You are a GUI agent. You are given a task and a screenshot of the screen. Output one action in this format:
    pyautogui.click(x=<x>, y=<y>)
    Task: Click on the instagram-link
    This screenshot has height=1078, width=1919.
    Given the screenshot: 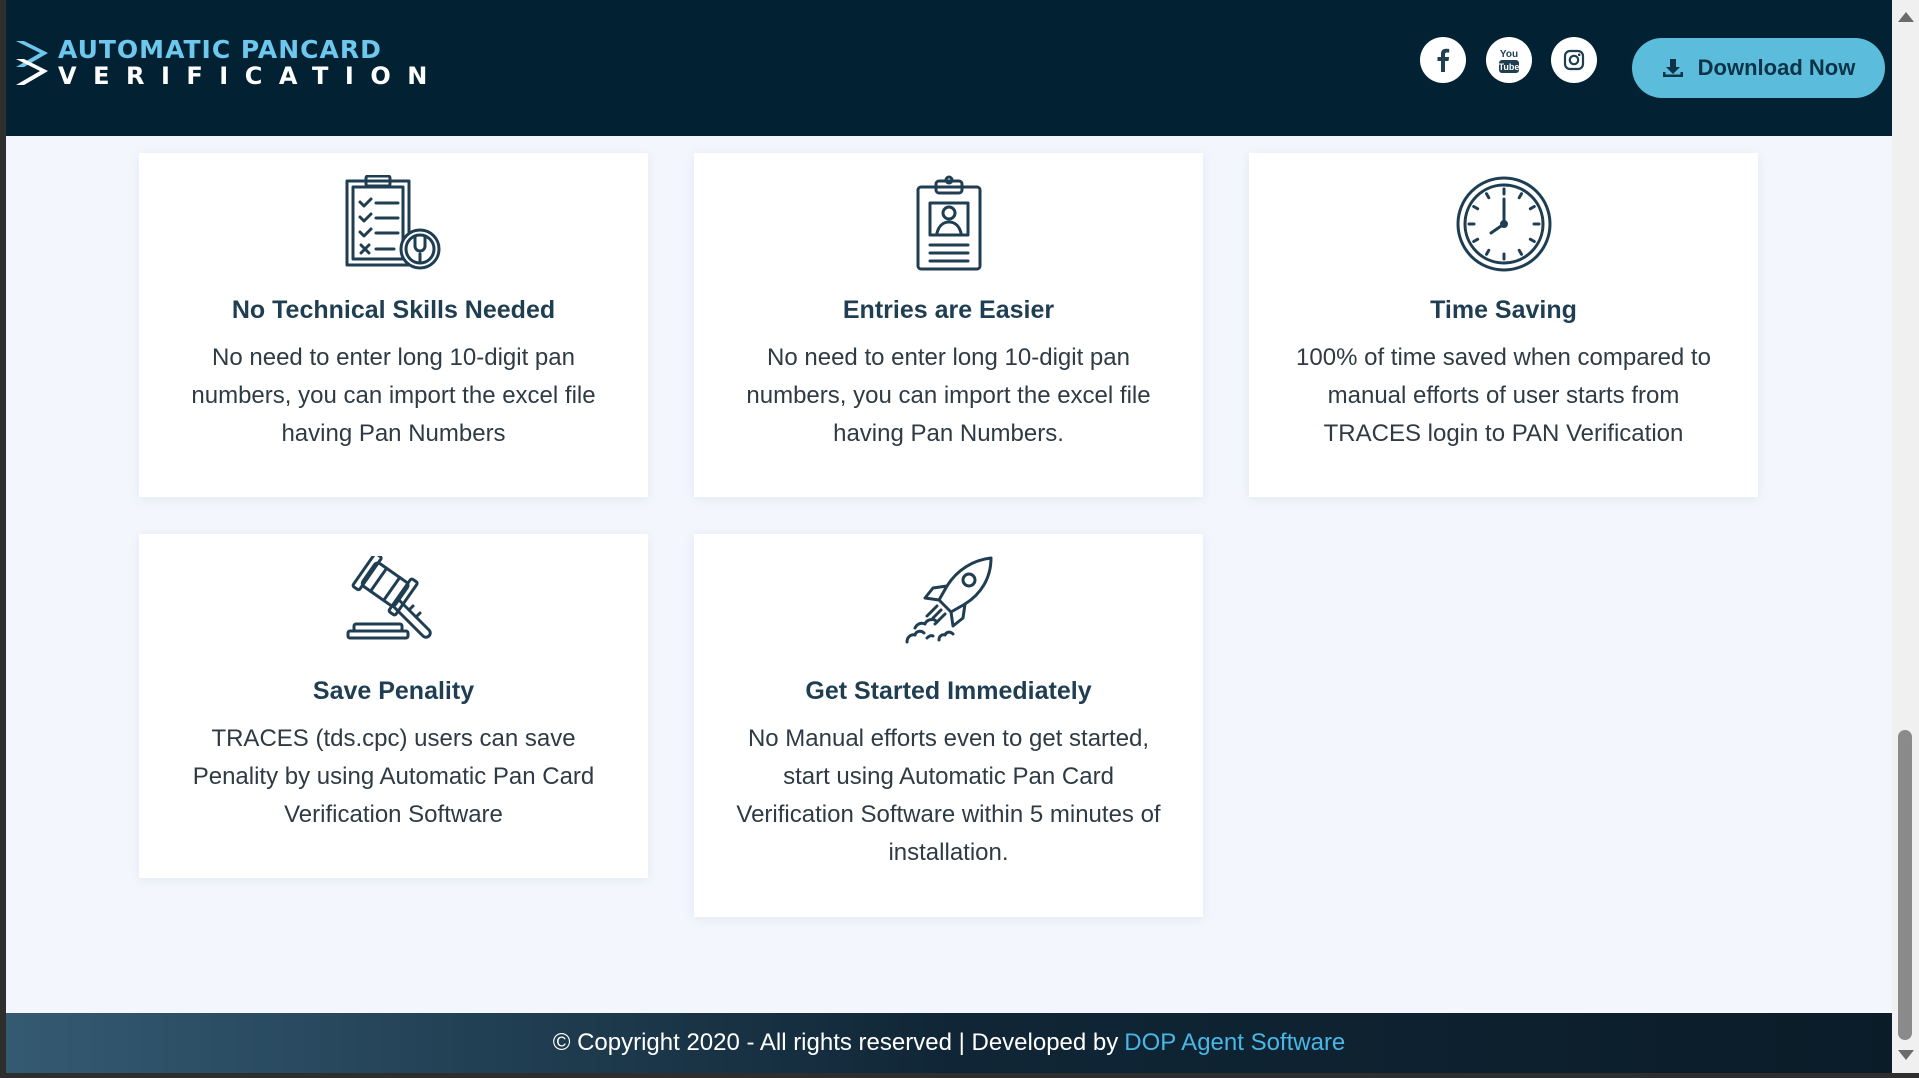 What is the action you would take?
    pyautogui.click(x=1574, y=60)
    